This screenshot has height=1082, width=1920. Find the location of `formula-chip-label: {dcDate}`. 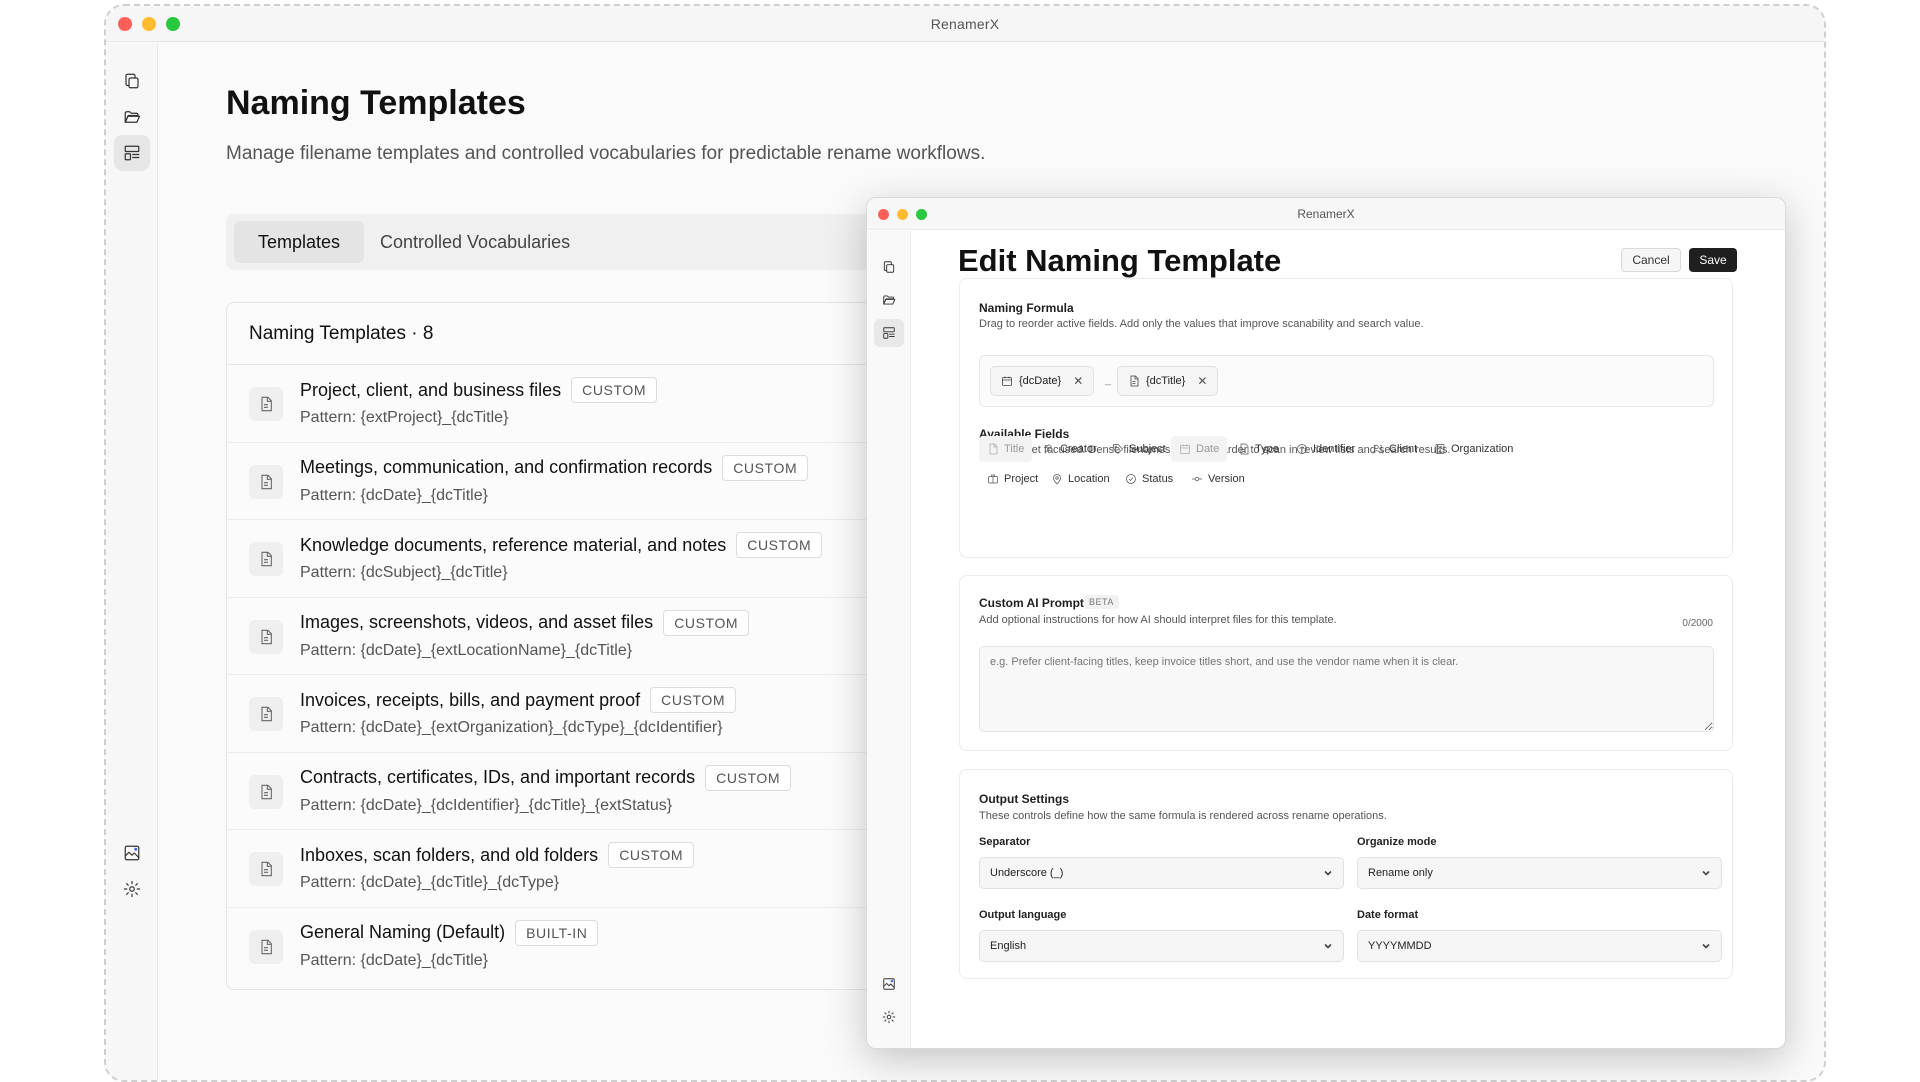

formula-chip-label: {dcDate} is located at coordinates (1040, 381).